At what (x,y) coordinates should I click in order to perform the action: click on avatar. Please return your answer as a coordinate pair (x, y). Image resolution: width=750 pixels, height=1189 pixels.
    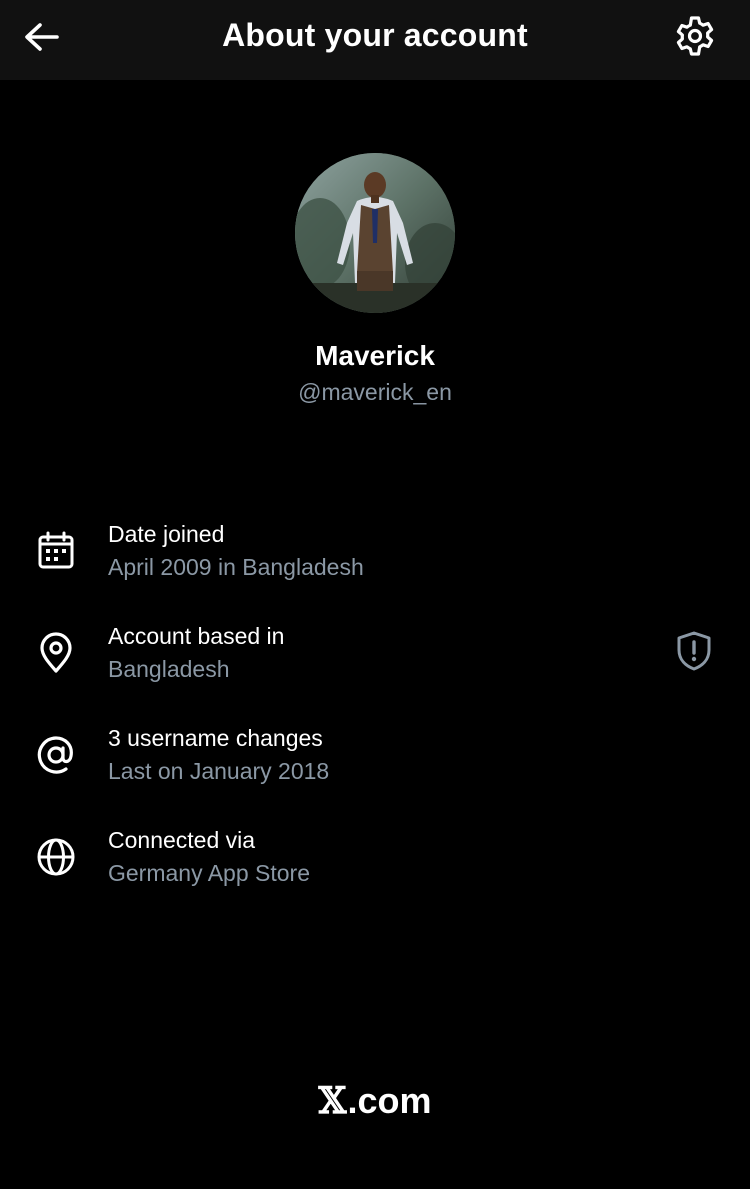
    Looking at the image, I should click on (375, 233).